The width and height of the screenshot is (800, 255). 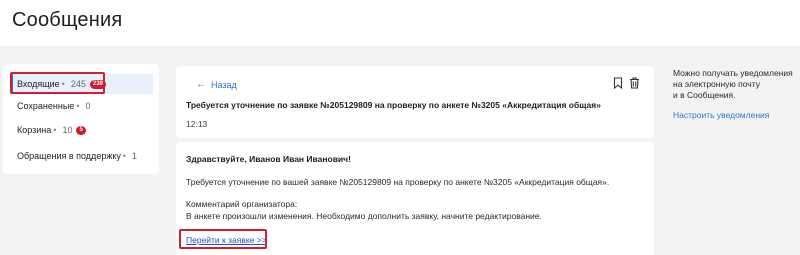 I want to click on sidebar-item-count: 0, so click(x=88, y=106).